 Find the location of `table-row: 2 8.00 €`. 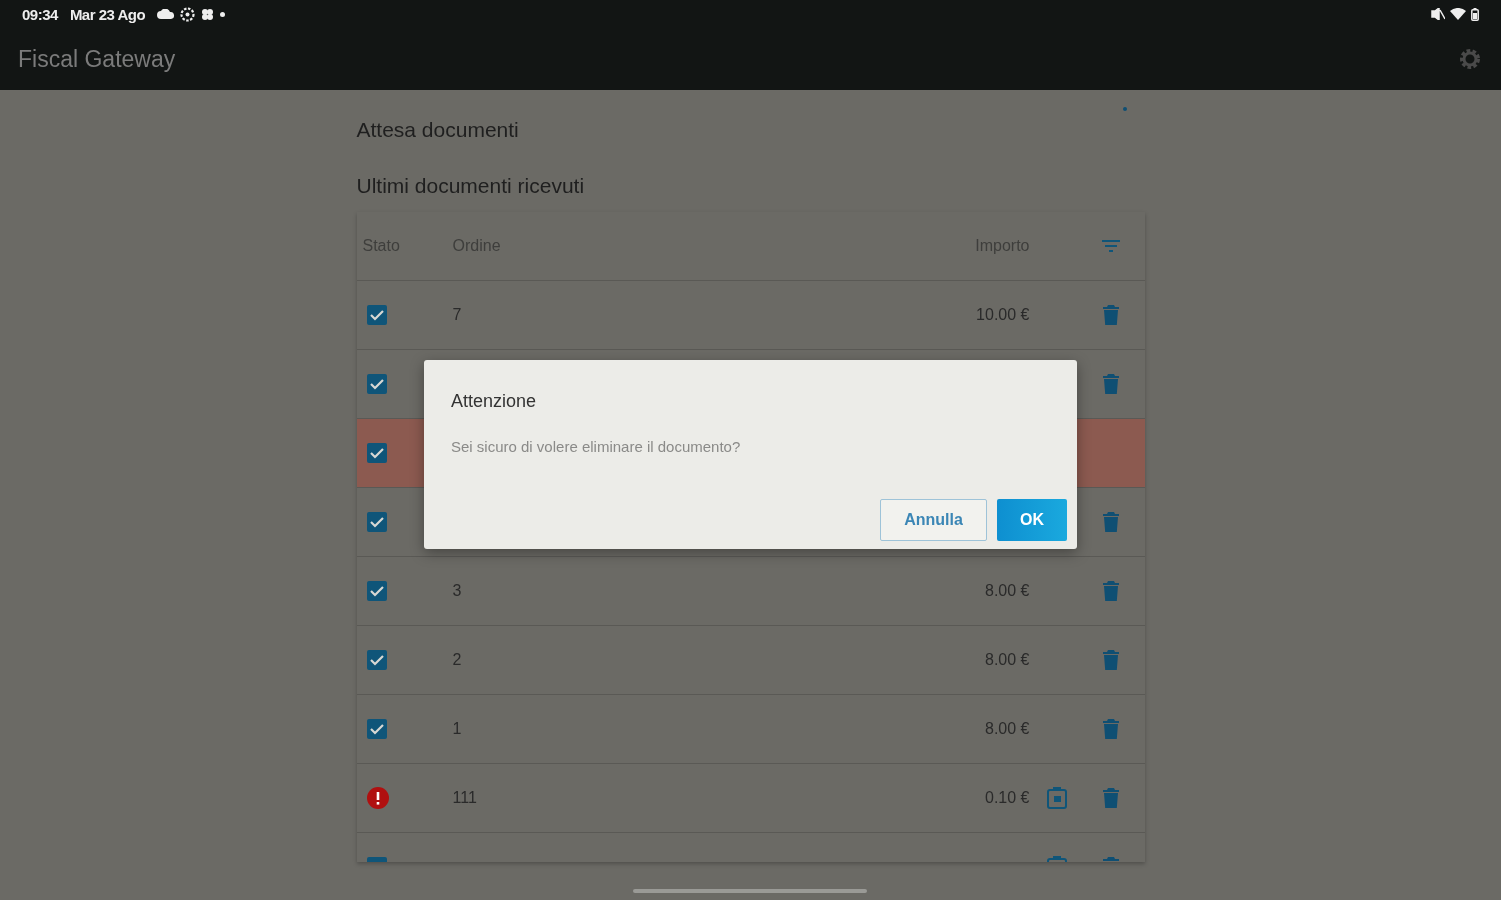

table-row: 2 8.00 € is located at coordinates (750, 660).